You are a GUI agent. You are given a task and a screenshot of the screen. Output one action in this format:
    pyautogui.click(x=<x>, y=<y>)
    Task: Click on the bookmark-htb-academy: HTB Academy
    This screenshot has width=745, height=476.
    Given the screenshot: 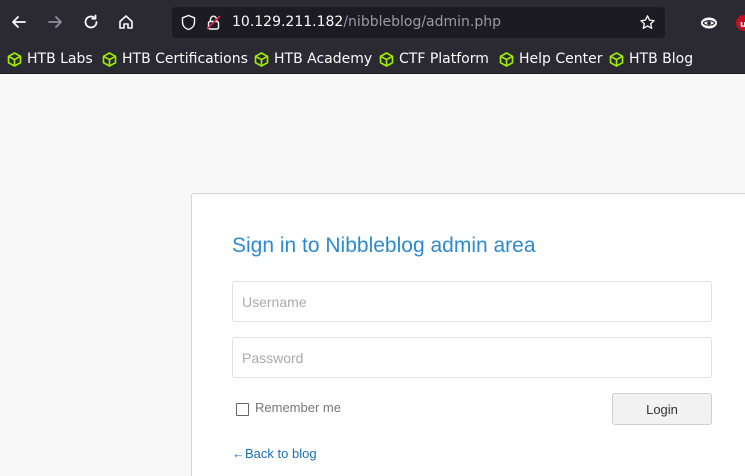 What is the action you would take?
    pyautogui.click(x=313, y=59)
    